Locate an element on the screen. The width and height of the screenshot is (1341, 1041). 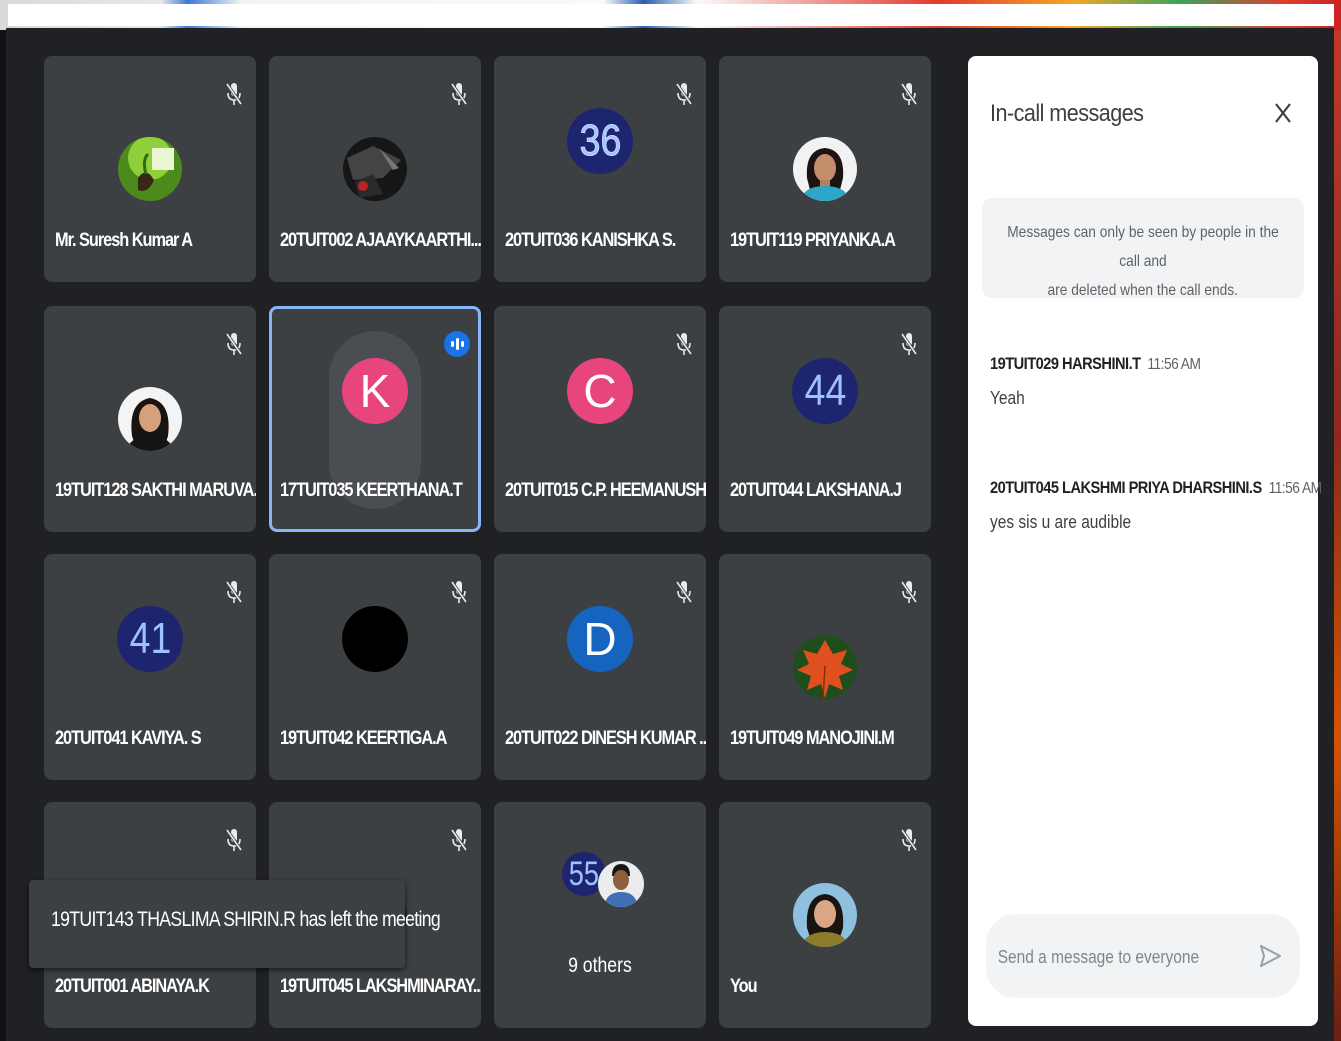
send-icon is located at coordinates (1270, 956).